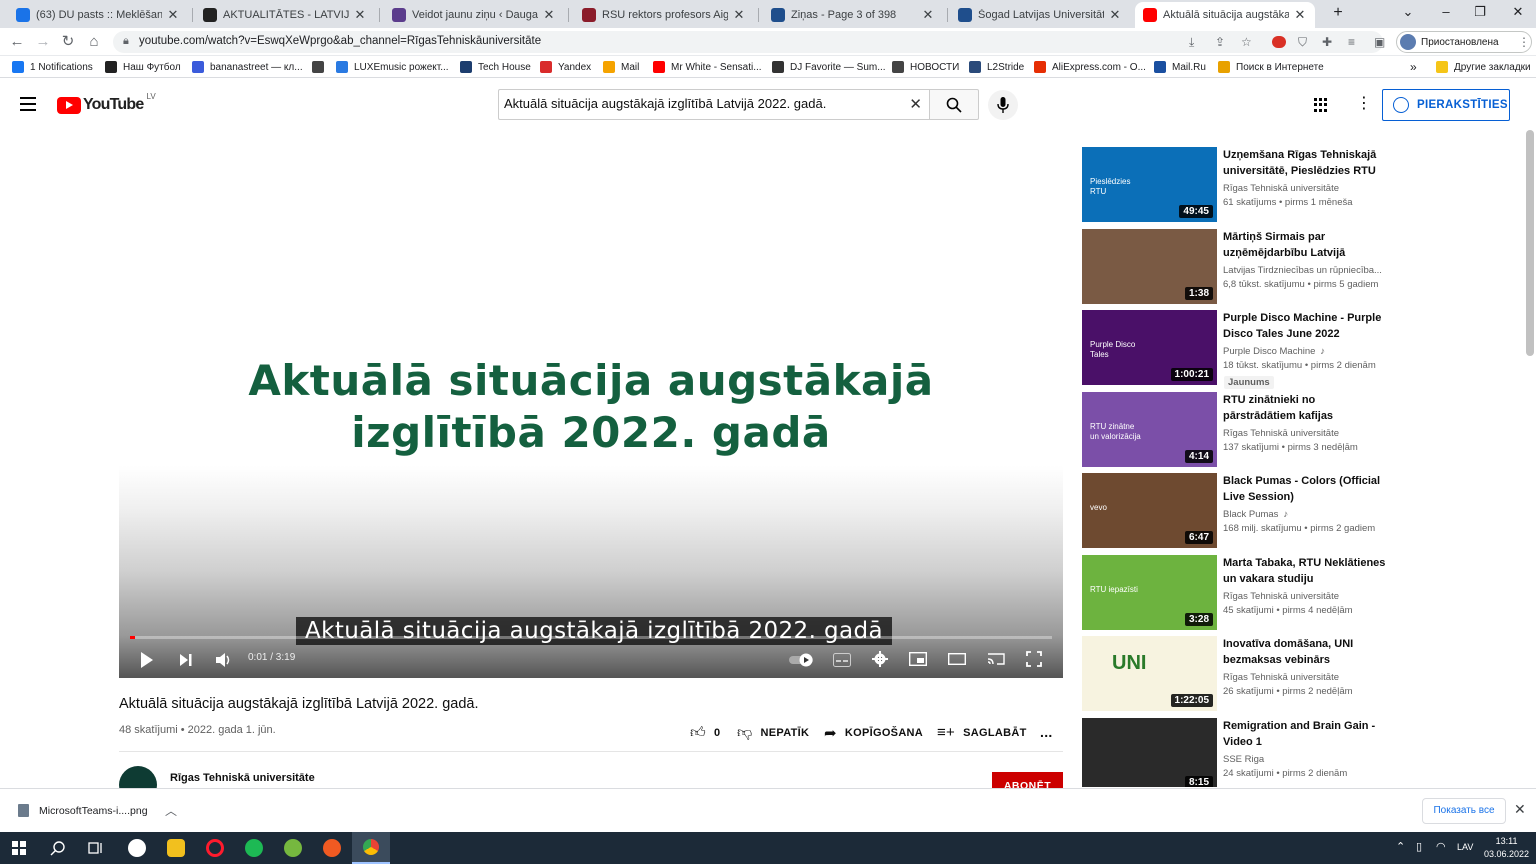 The width and height of the screenshot is (1536, 864). I want to click on browser-tab: Aktuālā situācija augstākajā izglī ✕, so click(1225, 15).